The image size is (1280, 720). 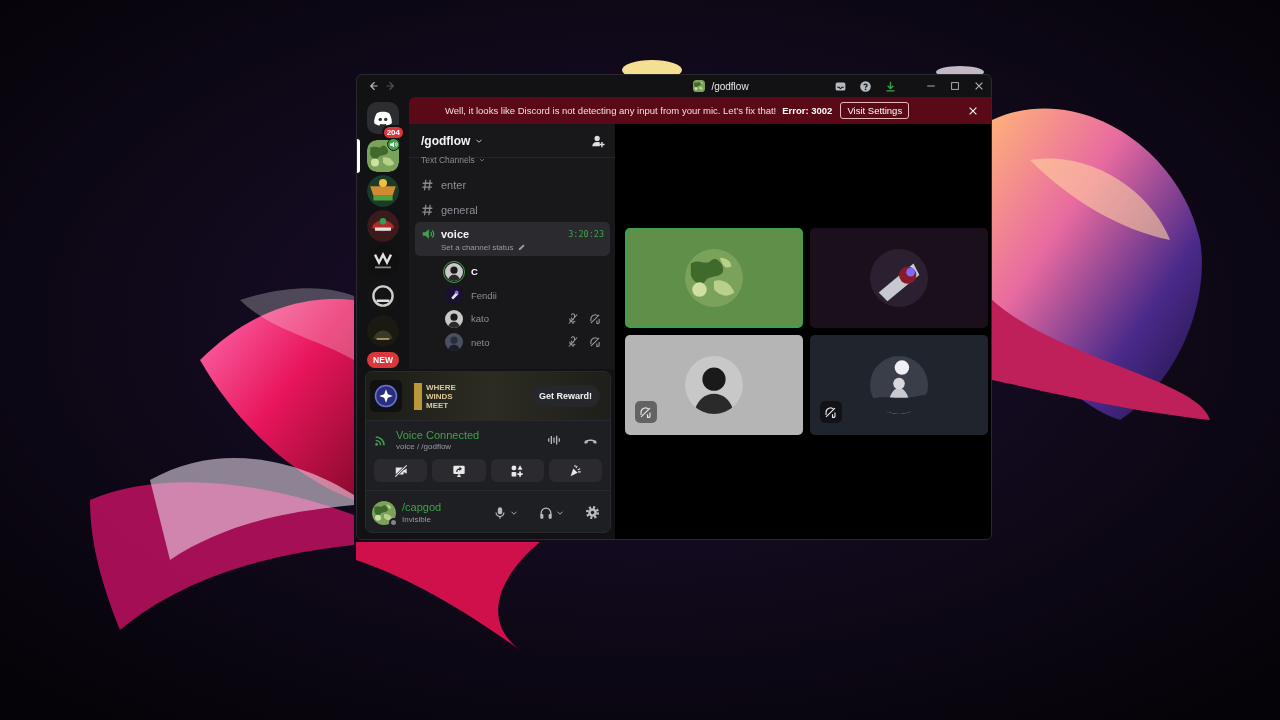 I want to click on text-channel: enter, so click(x=512, y=184).